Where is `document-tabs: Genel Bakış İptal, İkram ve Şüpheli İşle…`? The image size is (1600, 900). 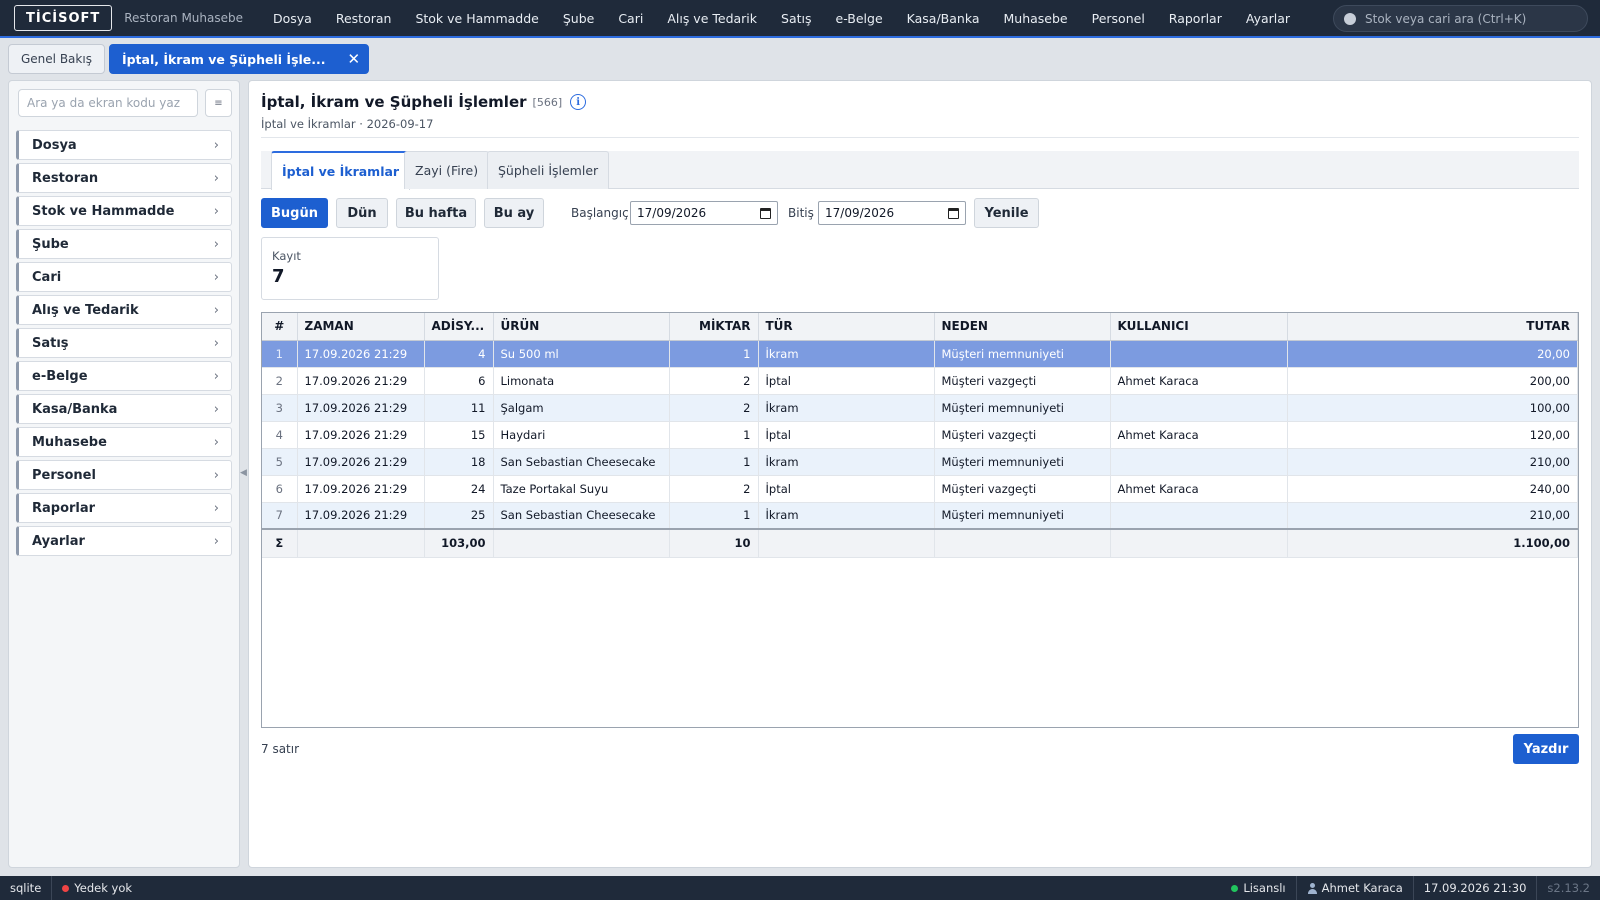
document-tabs: Genel Bakış İptal, İkram ve Şüpheli İşle… is located at coordinates (189, 59).